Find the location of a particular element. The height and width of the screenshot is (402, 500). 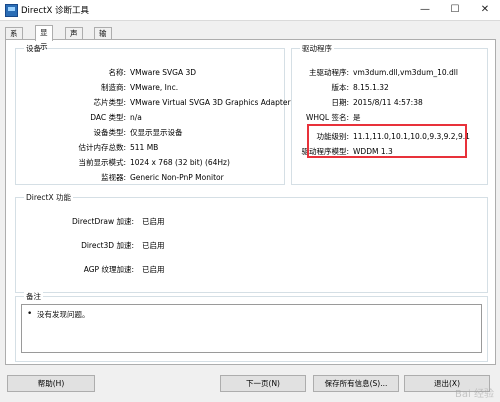

version-value: 8.15.1.32 is located at coordinates (371, 87).